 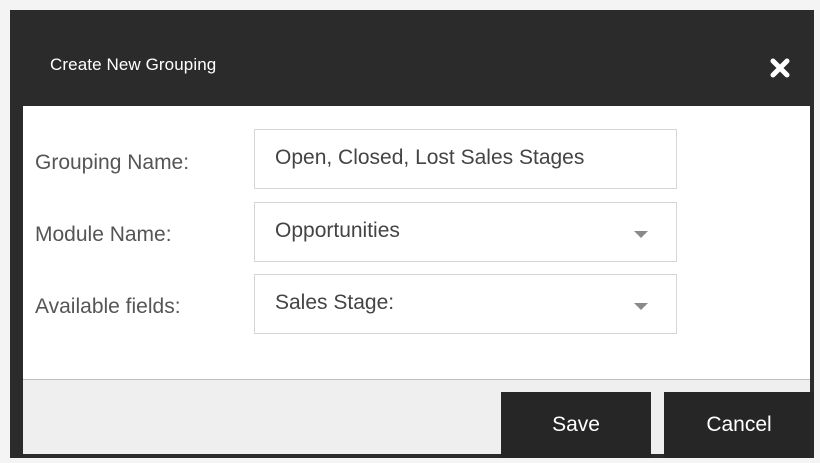 What do you see at coordinates (430, 157) in the screenshot?
I see `grouping-name-value: Open, Closed, Lost Sales Stages` at bounding box center [430, 157].